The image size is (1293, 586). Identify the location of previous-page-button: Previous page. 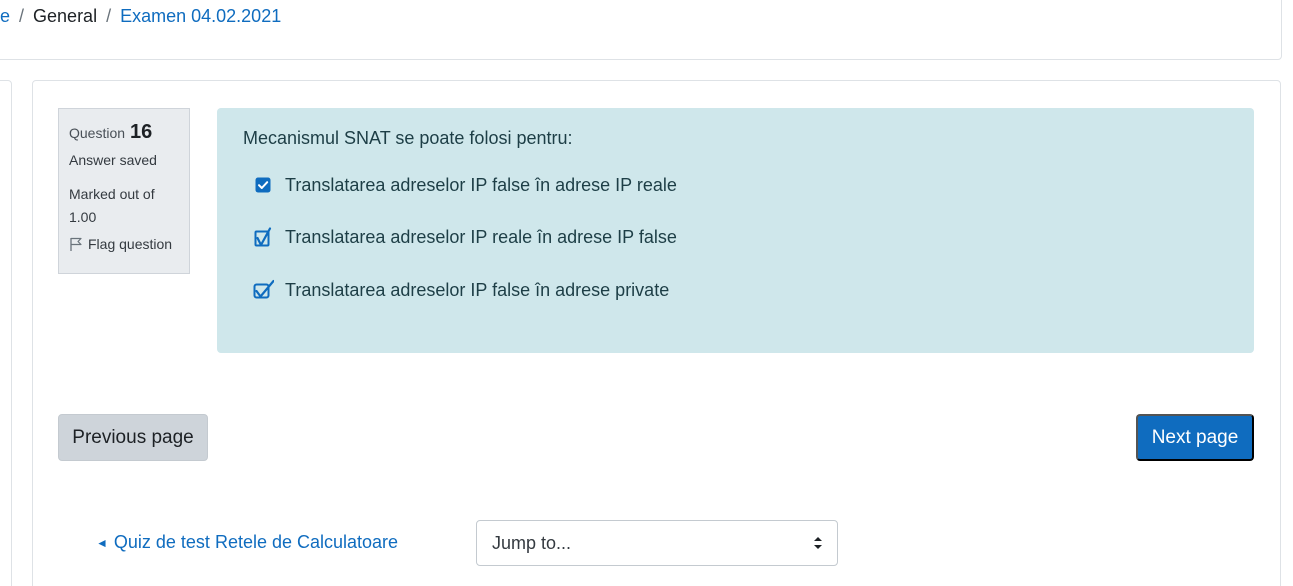
(133, 437).